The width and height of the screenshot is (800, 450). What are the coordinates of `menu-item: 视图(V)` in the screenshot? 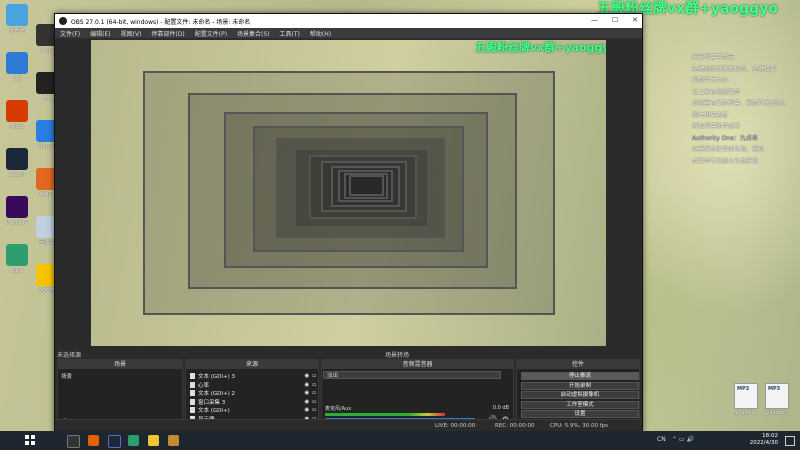 It's located at (131, 33).